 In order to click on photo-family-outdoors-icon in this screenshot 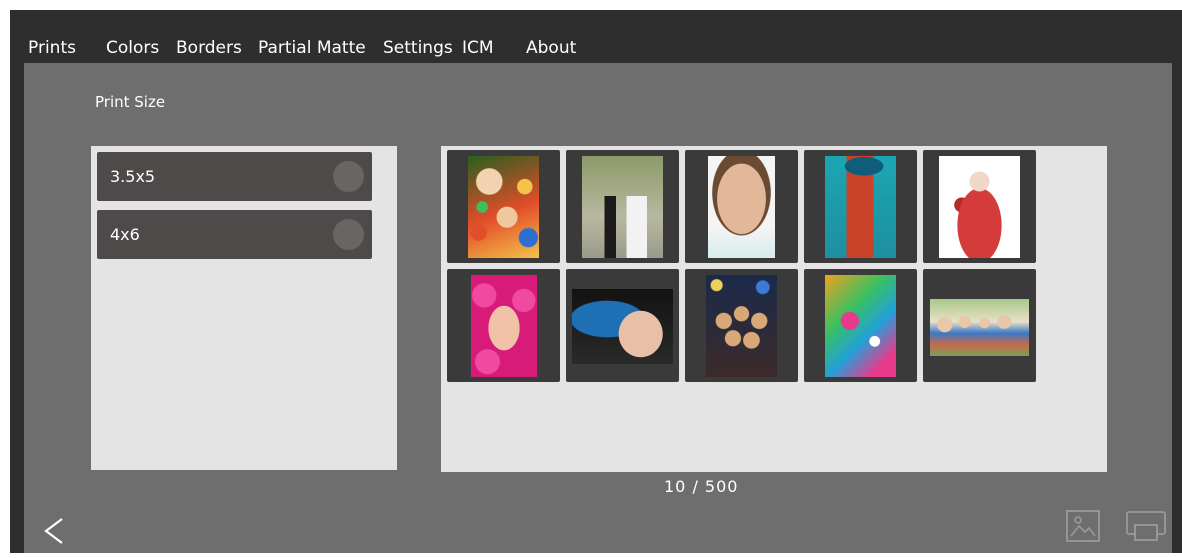, I will do `click(979, 327)`.